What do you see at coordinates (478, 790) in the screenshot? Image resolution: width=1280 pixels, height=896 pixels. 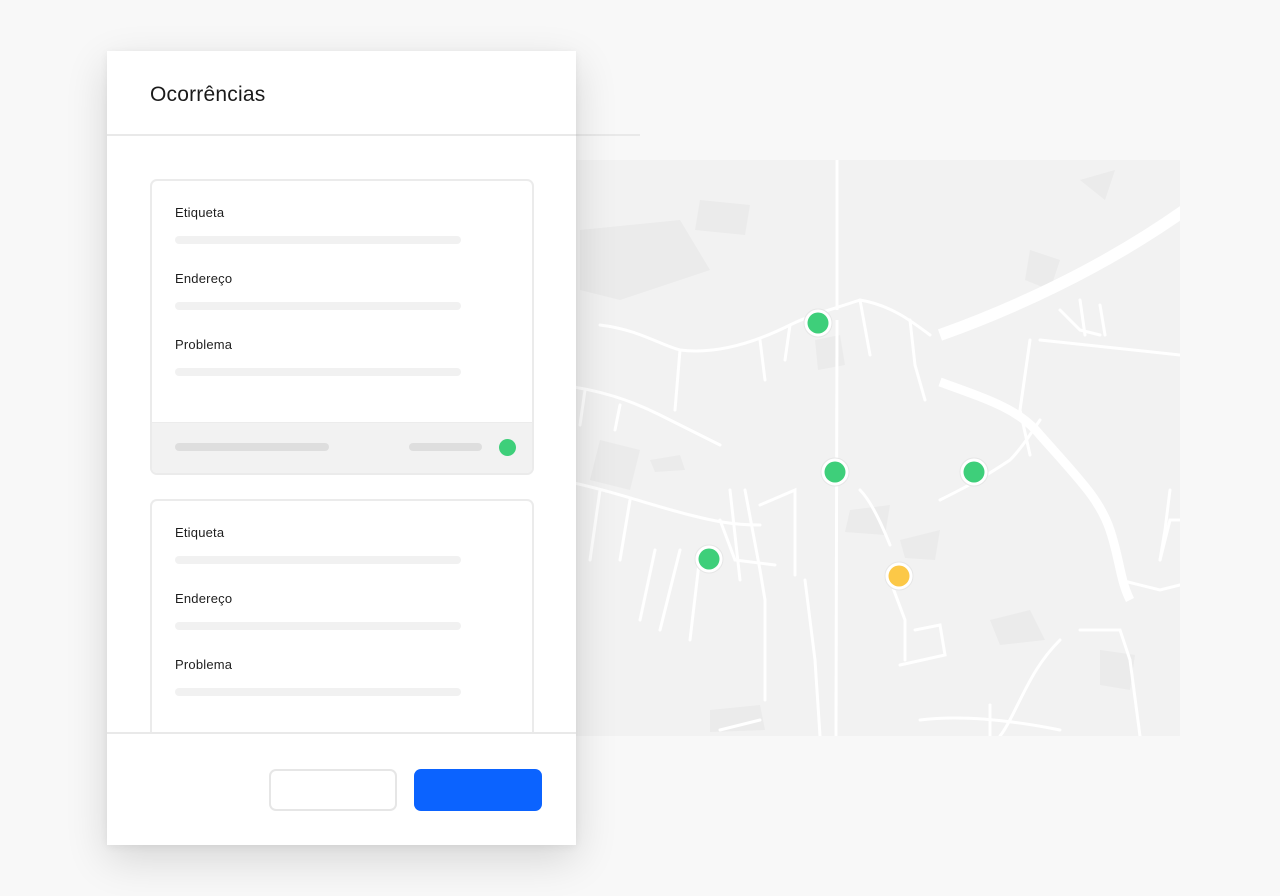 I see `primary-button` at bounding box center [478, 790].